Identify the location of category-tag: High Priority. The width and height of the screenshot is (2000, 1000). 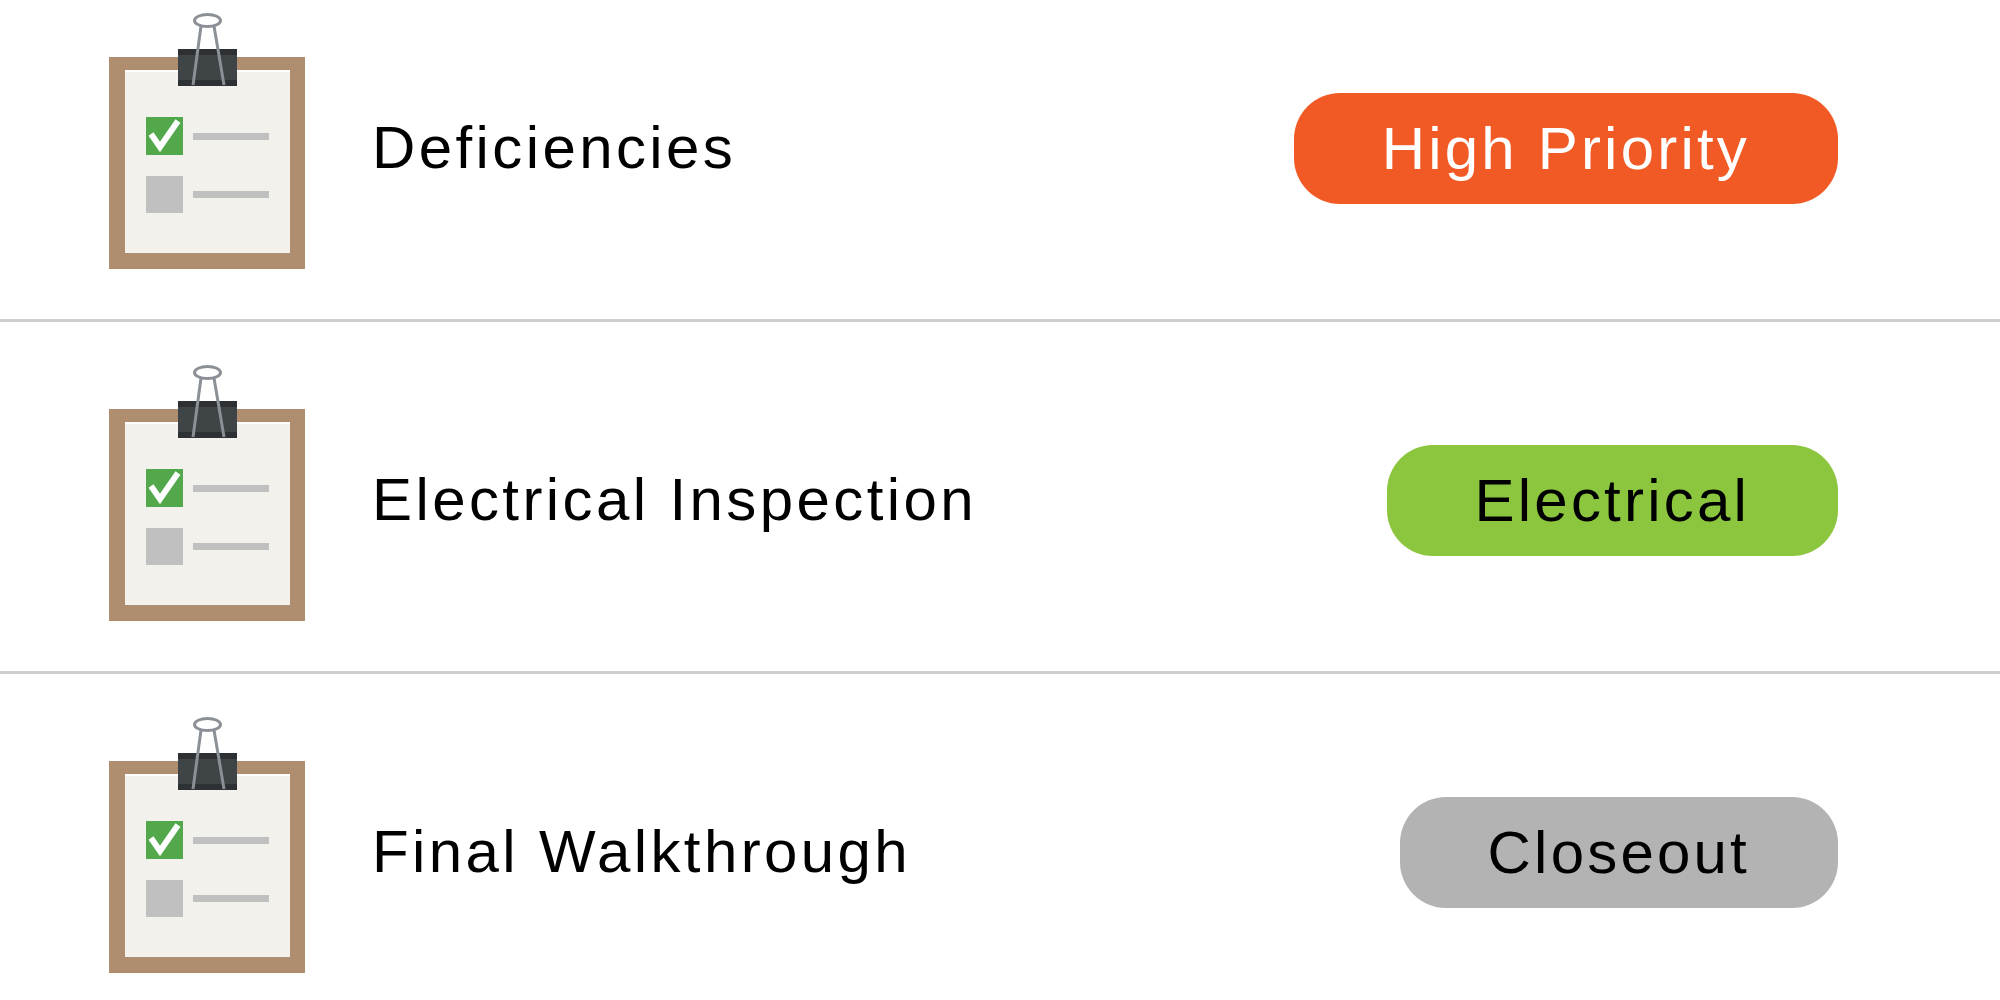
(1565, 148).